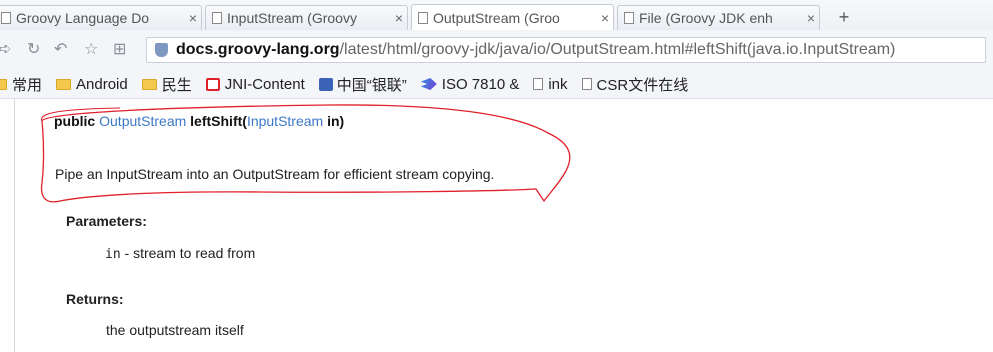  I want to click on tab-outputstream: OutputStream (Groo ×, so click(512, 17).